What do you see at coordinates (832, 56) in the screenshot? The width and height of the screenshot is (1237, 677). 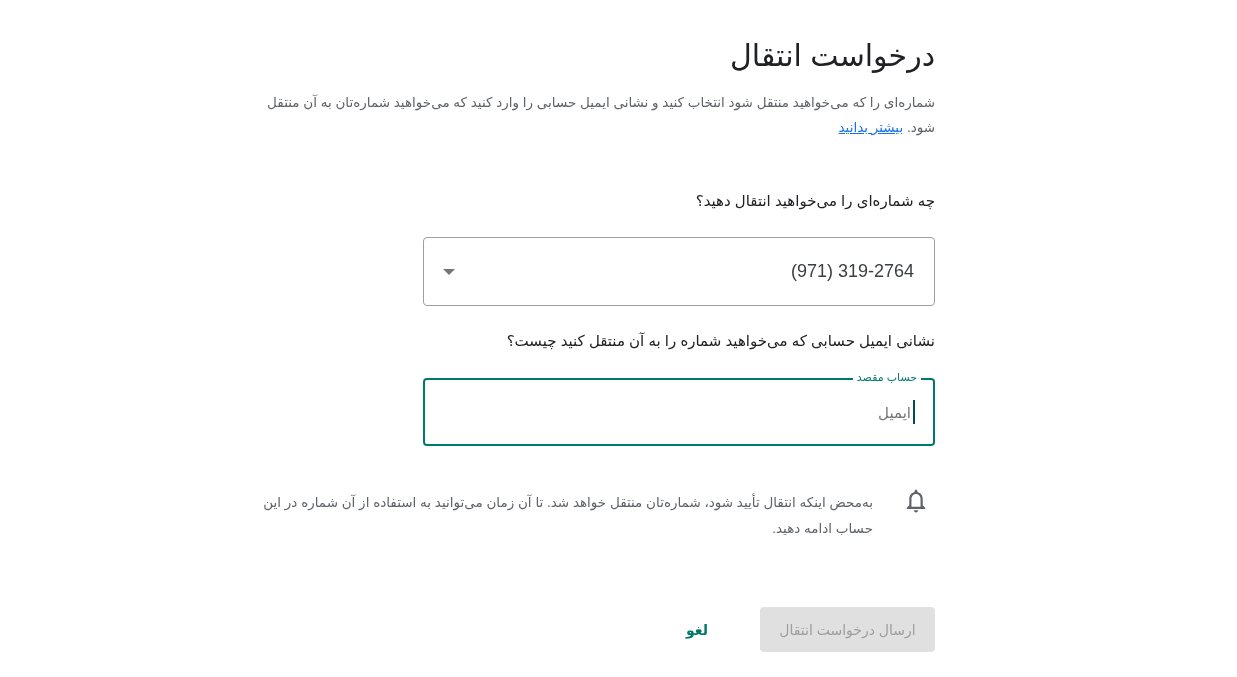 I see `page-title: درخواست انتقال` at bounding box center [832, 56].